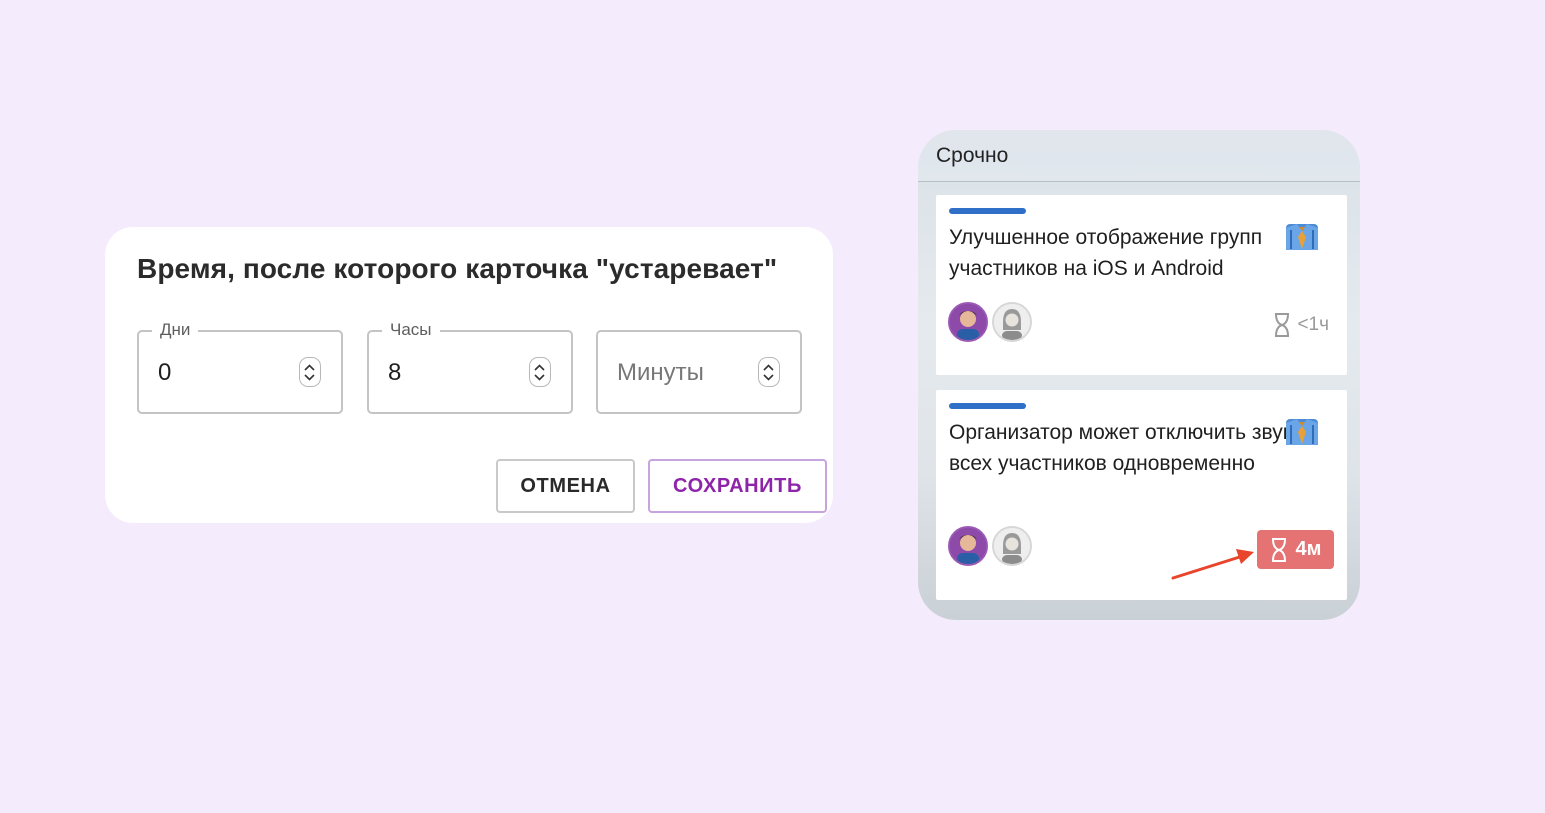  I want to click on overdue-timer-badge: 4м, so click(1295, 549).